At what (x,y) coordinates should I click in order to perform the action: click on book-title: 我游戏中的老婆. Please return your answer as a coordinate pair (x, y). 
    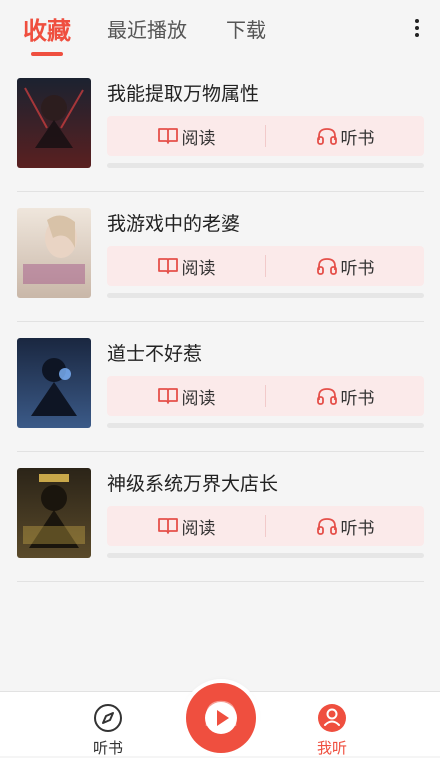
    Looking at the image, I should click on (173, 222).